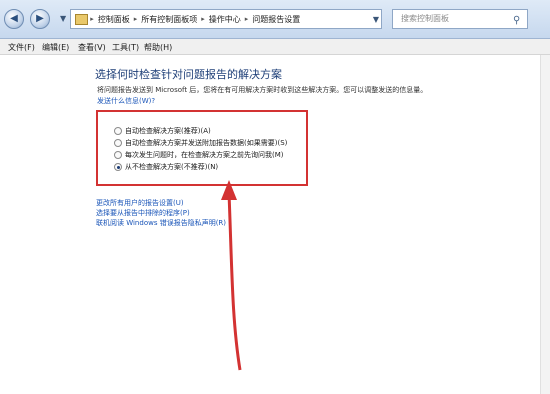  What do you see at coordinates (229, 190) in the screenshot?
I see `arrow-head` at bounding box center [229, 190].